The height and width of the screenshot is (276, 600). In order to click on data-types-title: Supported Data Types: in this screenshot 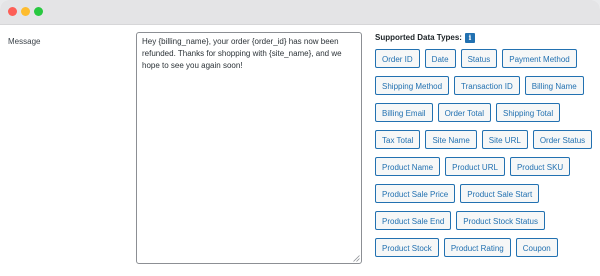, I will do `click(418, 37)`.